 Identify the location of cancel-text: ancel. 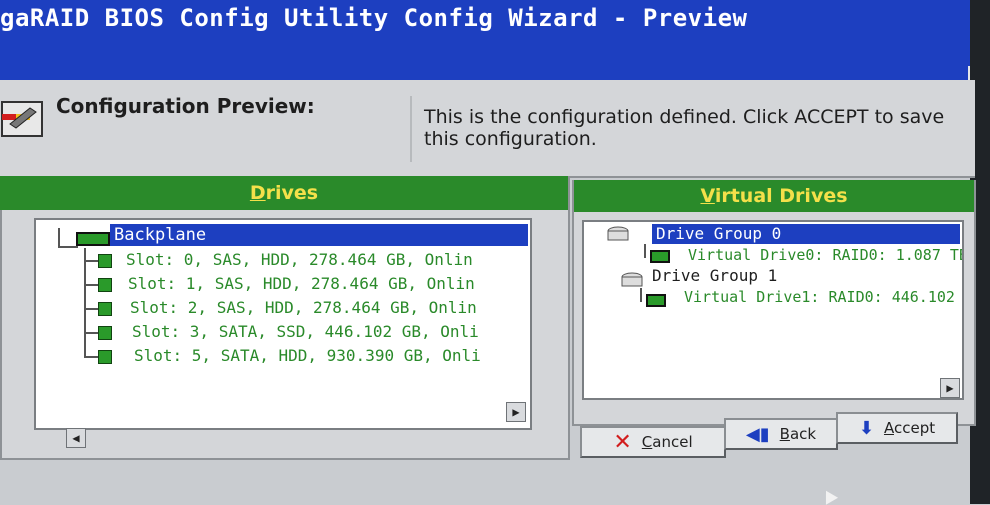
(672, 442).